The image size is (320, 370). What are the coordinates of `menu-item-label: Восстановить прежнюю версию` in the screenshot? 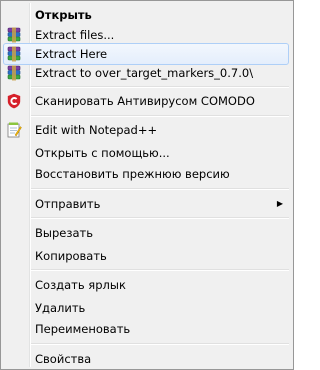 It's located at (132, 174).